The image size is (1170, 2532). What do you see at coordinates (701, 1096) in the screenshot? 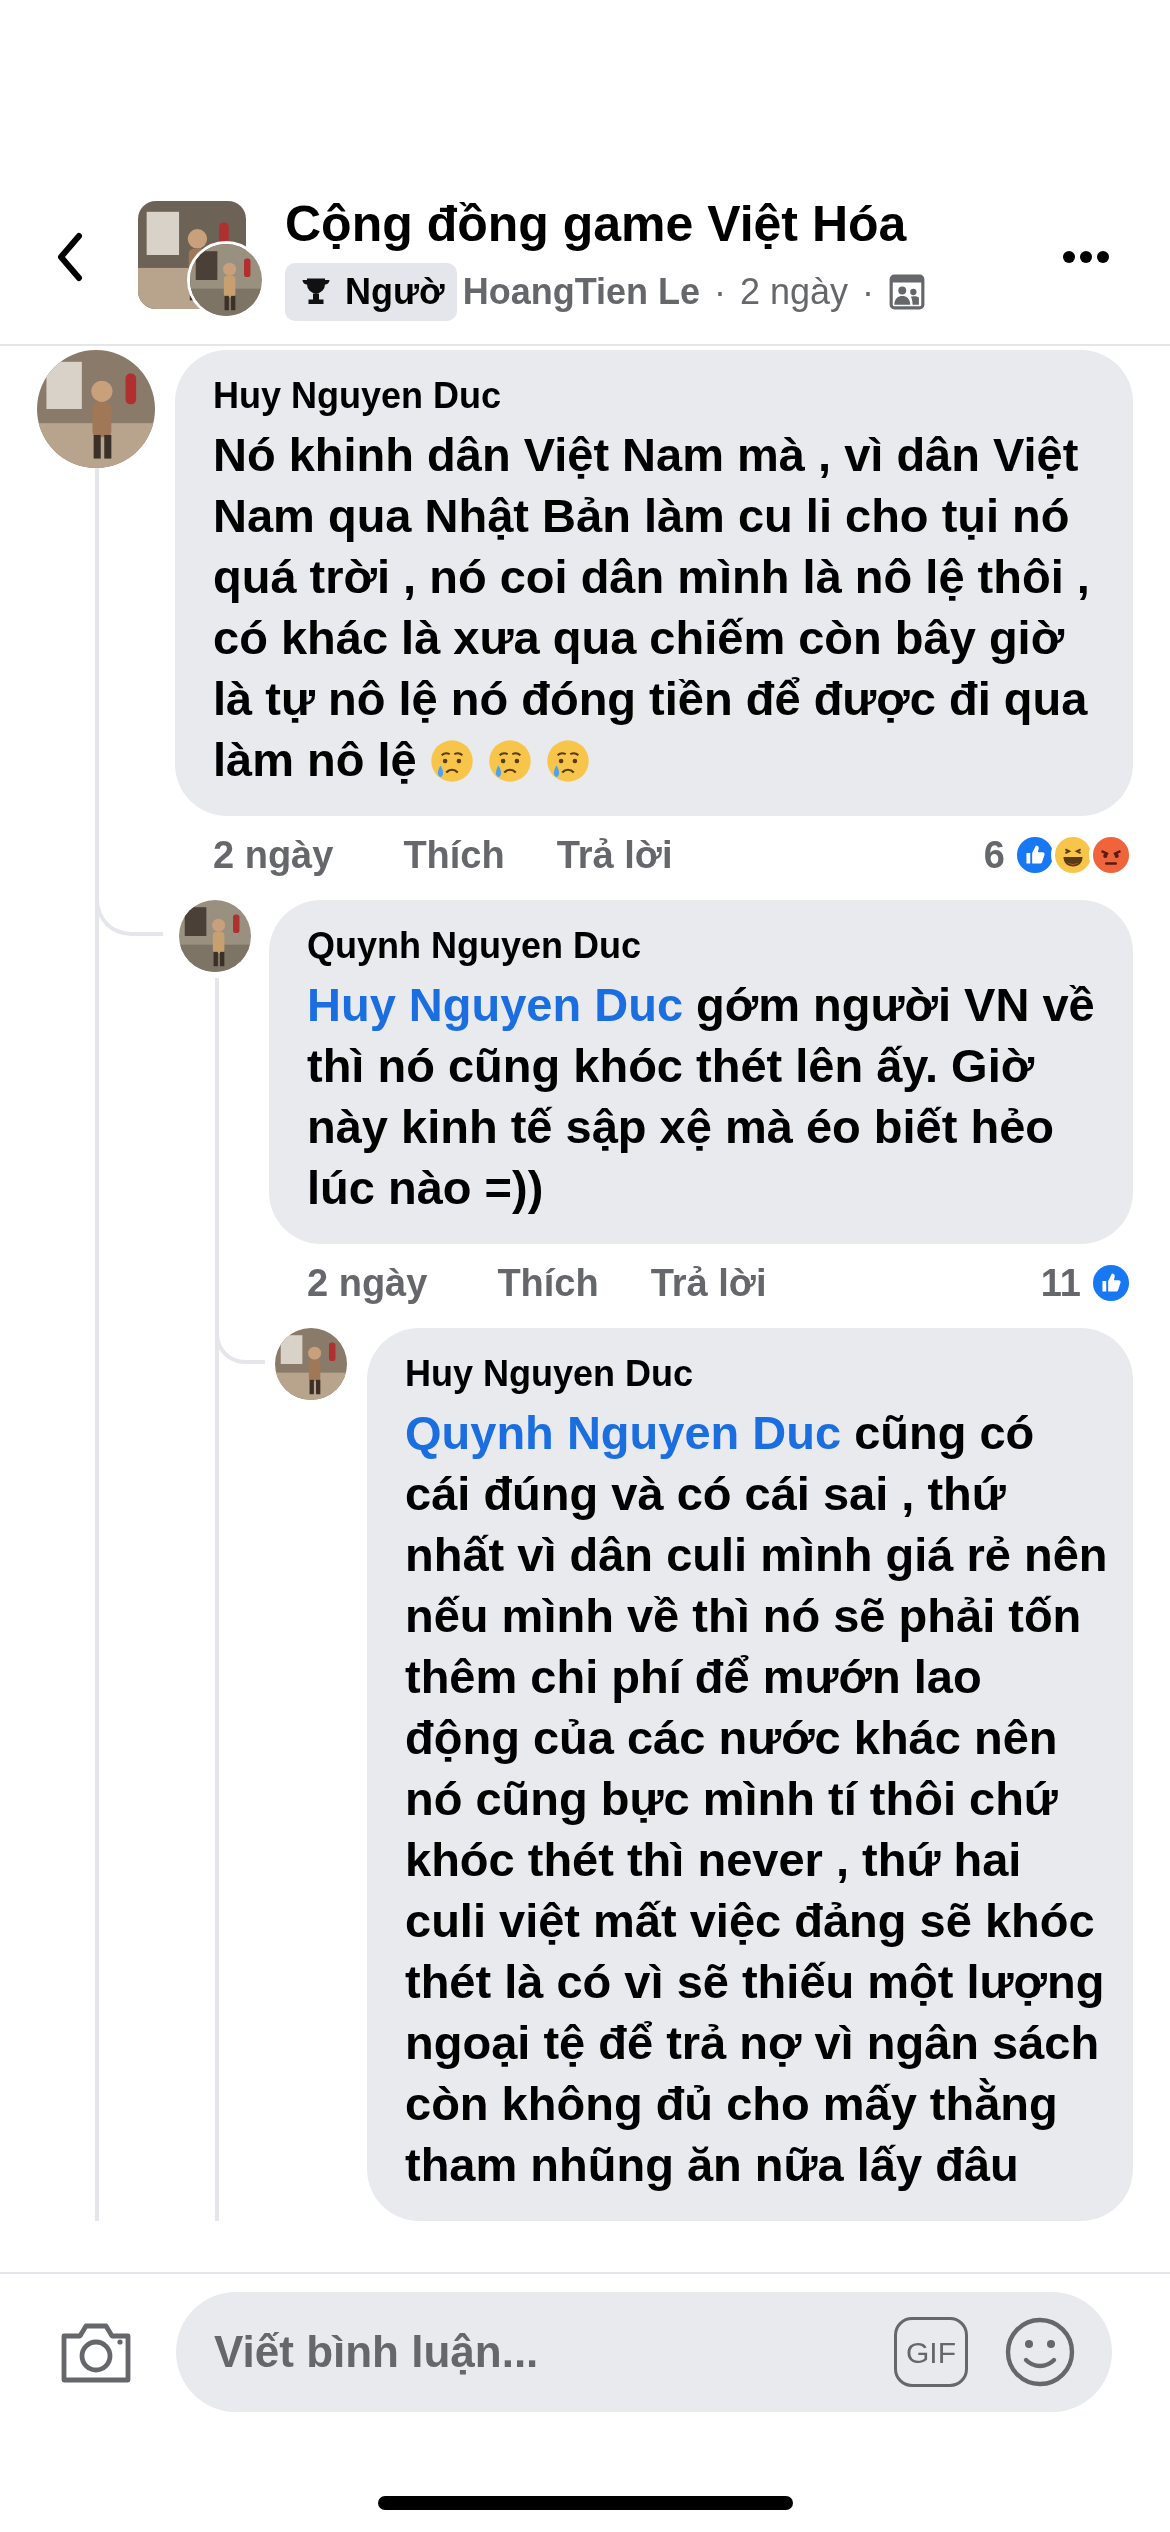
I see `comment-text: Huy Nguyen Duc gớm người VN về thì nó cũng khóc thét lên ấy. Giờ này kinh tế sập xệ mà éo biết hẻo lúc nào =))` at bounding box center [701, 1096].